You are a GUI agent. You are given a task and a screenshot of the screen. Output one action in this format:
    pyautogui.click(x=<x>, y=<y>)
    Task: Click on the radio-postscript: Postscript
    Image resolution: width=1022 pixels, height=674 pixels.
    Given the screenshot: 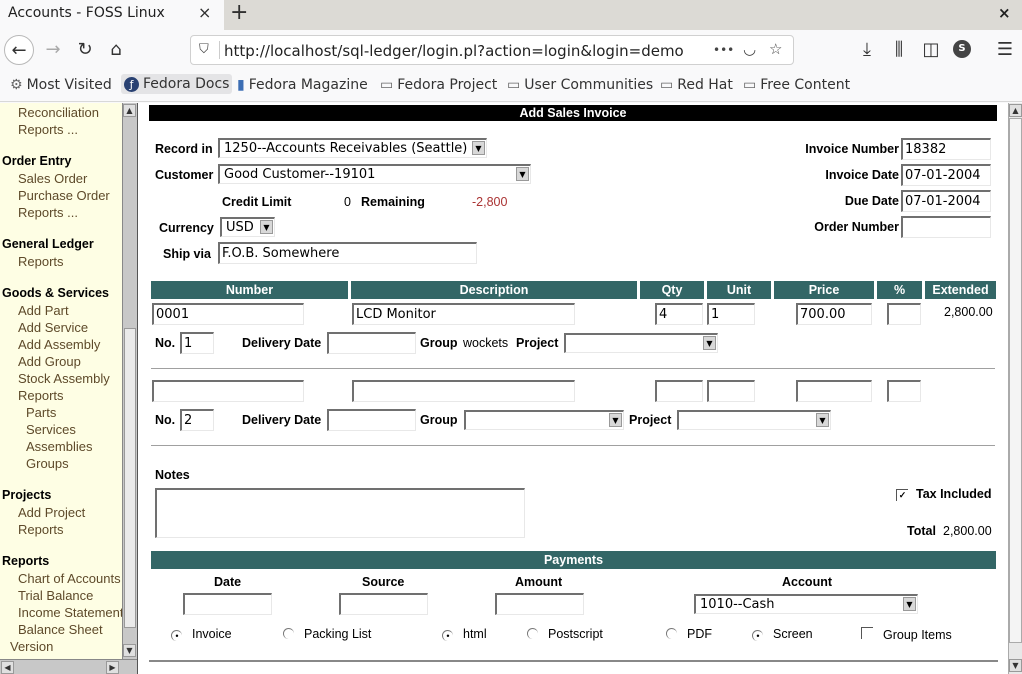 What is the action you would take?
    pyautogui.click(x=565, y=634)
    